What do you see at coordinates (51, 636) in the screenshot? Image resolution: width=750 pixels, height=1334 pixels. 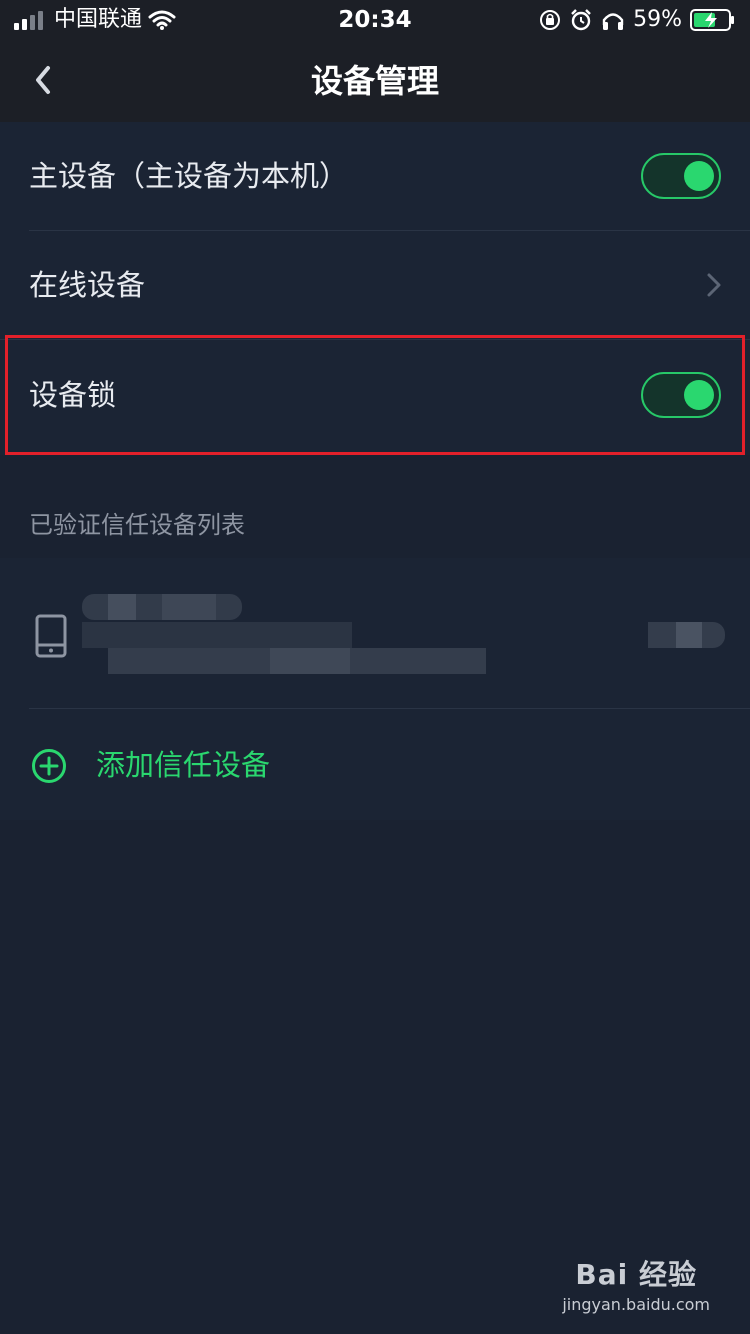 I see `phone-icon` at bounding box center [51, 636].